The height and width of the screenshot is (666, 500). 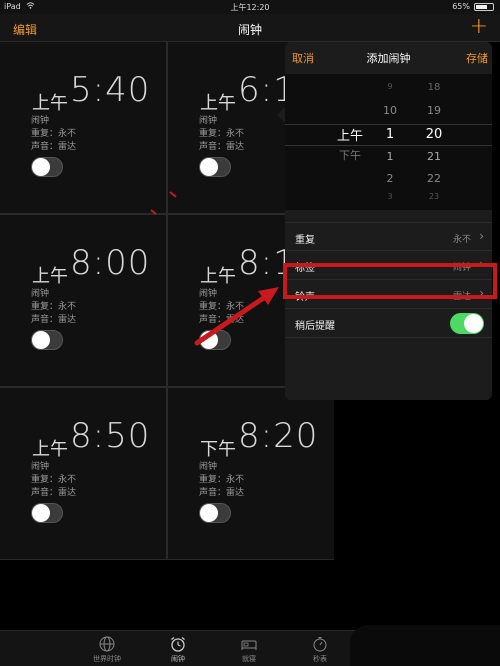 What do you see at coordinates (83, 300) in the screenshot?
I see `alarm-card: 上午 8:00 闹钟 重复：永不 声音：雷达` at bounding box center [83, 300].